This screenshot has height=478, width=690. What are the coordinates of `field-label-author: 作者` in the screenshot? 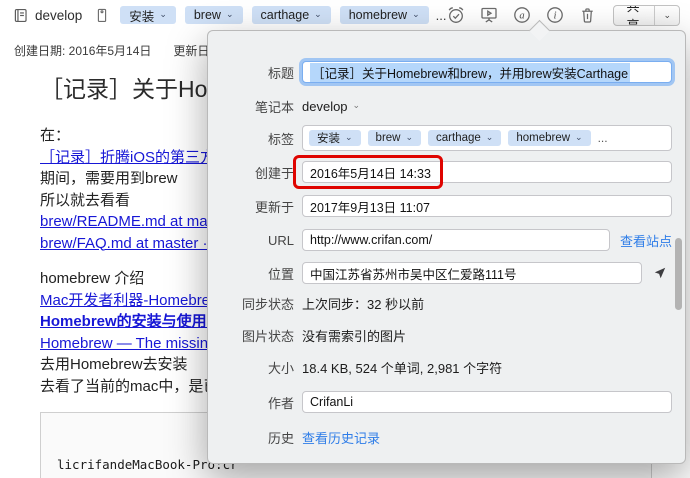 It's located at (280, 403).